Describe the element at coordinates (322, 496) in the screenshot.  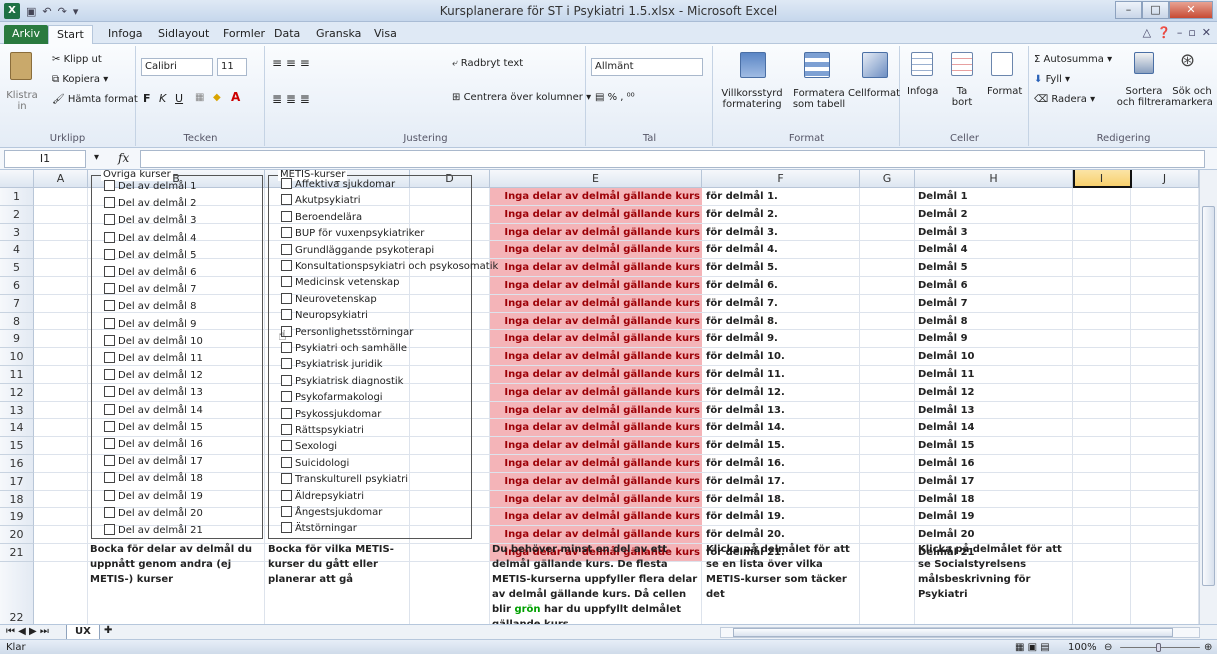
I see `metis-checkbox-20: Äldrepsykiatri` at that location.